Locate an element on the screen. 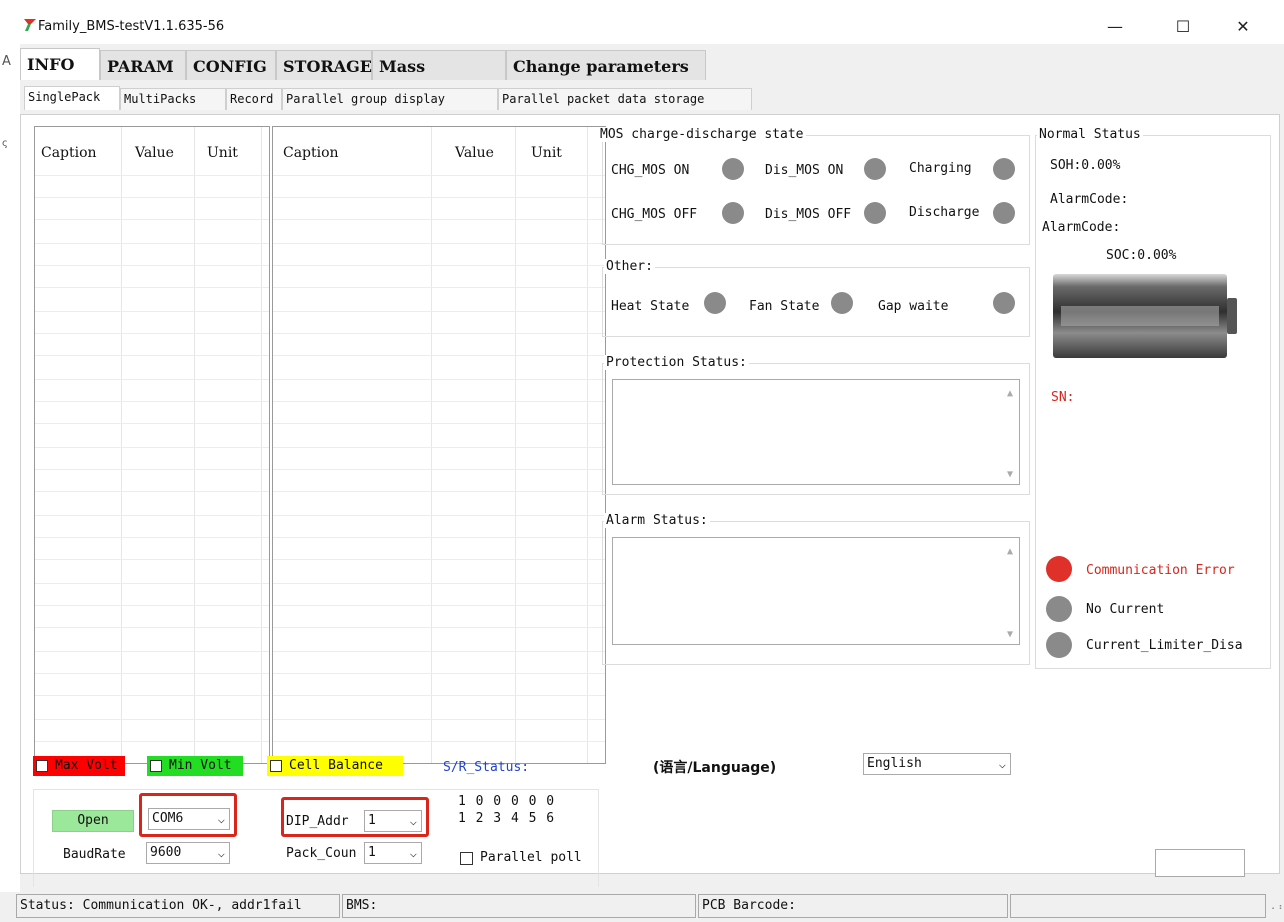 This screenshot has height=922, width=1284. subtab-record: Record is located at coordinates (254, 99).